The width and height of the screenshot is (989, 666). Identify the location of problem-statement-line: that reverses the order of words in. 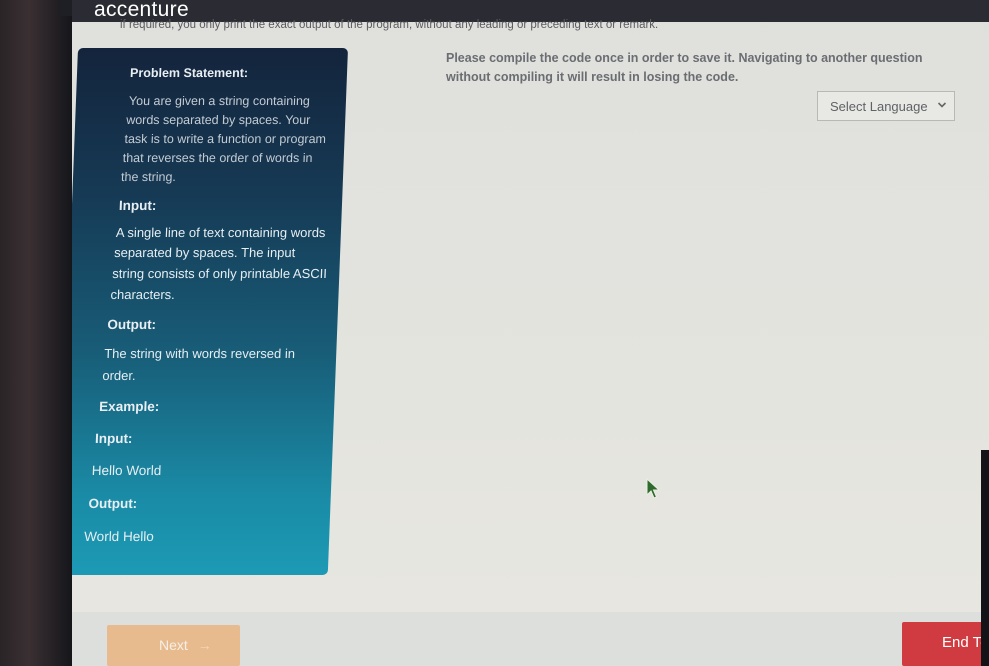
(217, 158).